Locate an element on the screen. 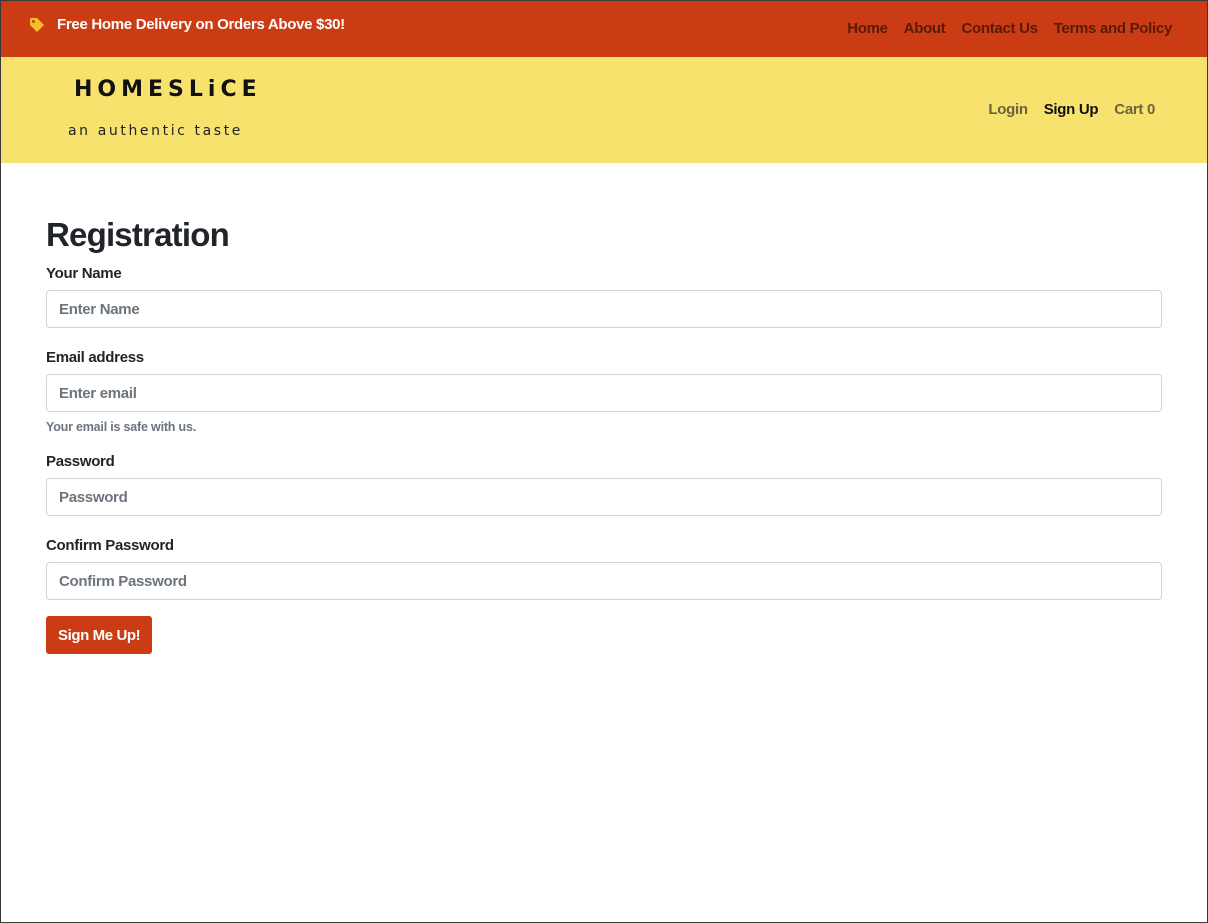 This screenshot has width=1208, height=923. name-label: Your Name is located at coordinates (84, 273).